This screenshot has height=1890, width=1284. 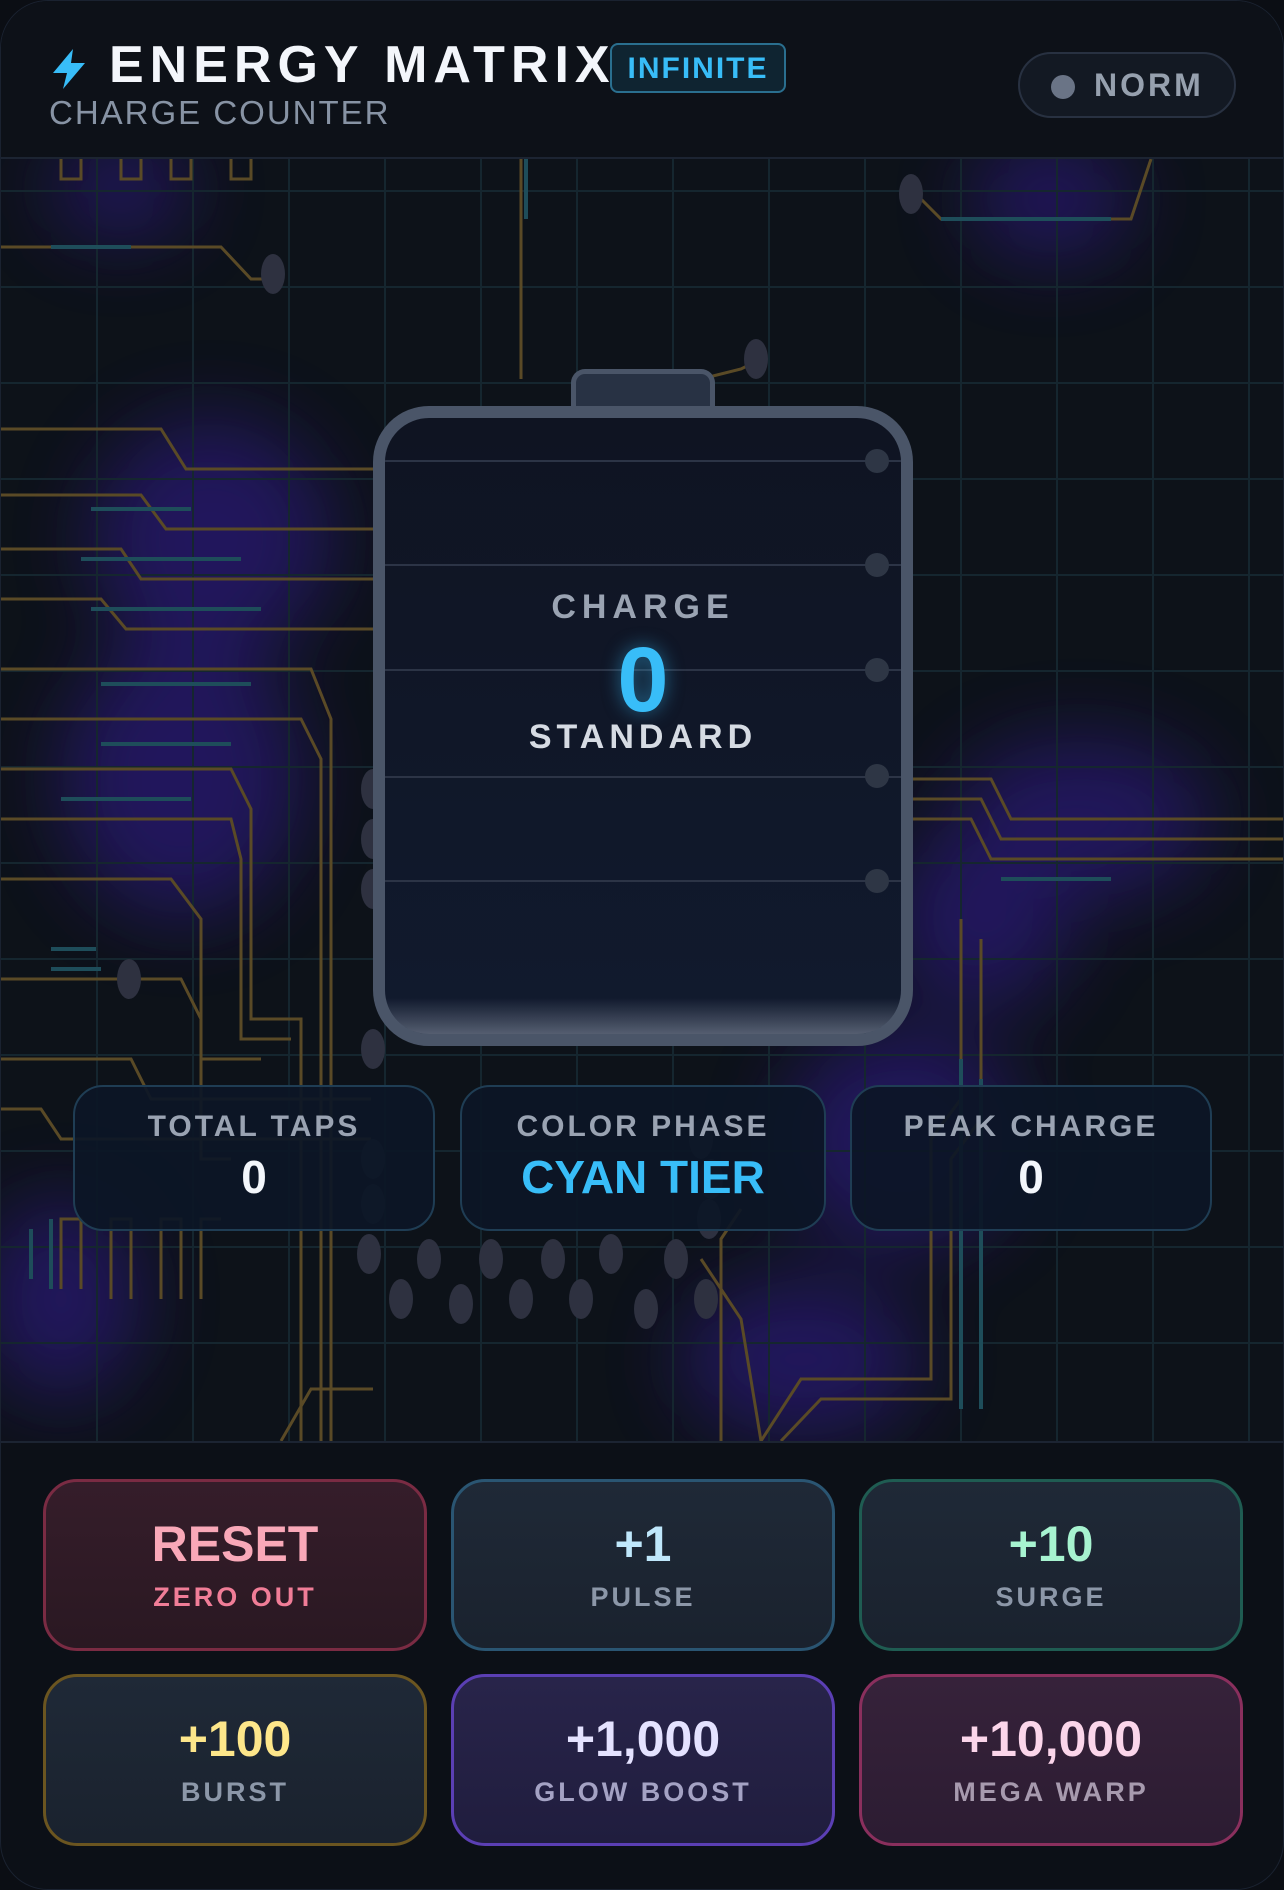 I want to click on button-main-label: +1,000, so click(x=643, y=1739).